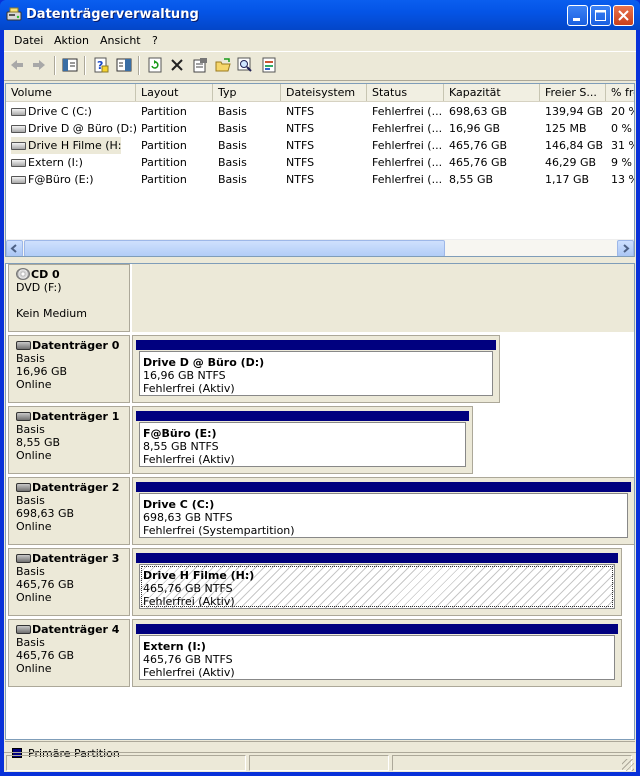 The width and height of the screenshot is (640, 776). What do you see at coordinates (200, 65) in the screenshot?
I see `properties-button` at bounding box center [200, 65].